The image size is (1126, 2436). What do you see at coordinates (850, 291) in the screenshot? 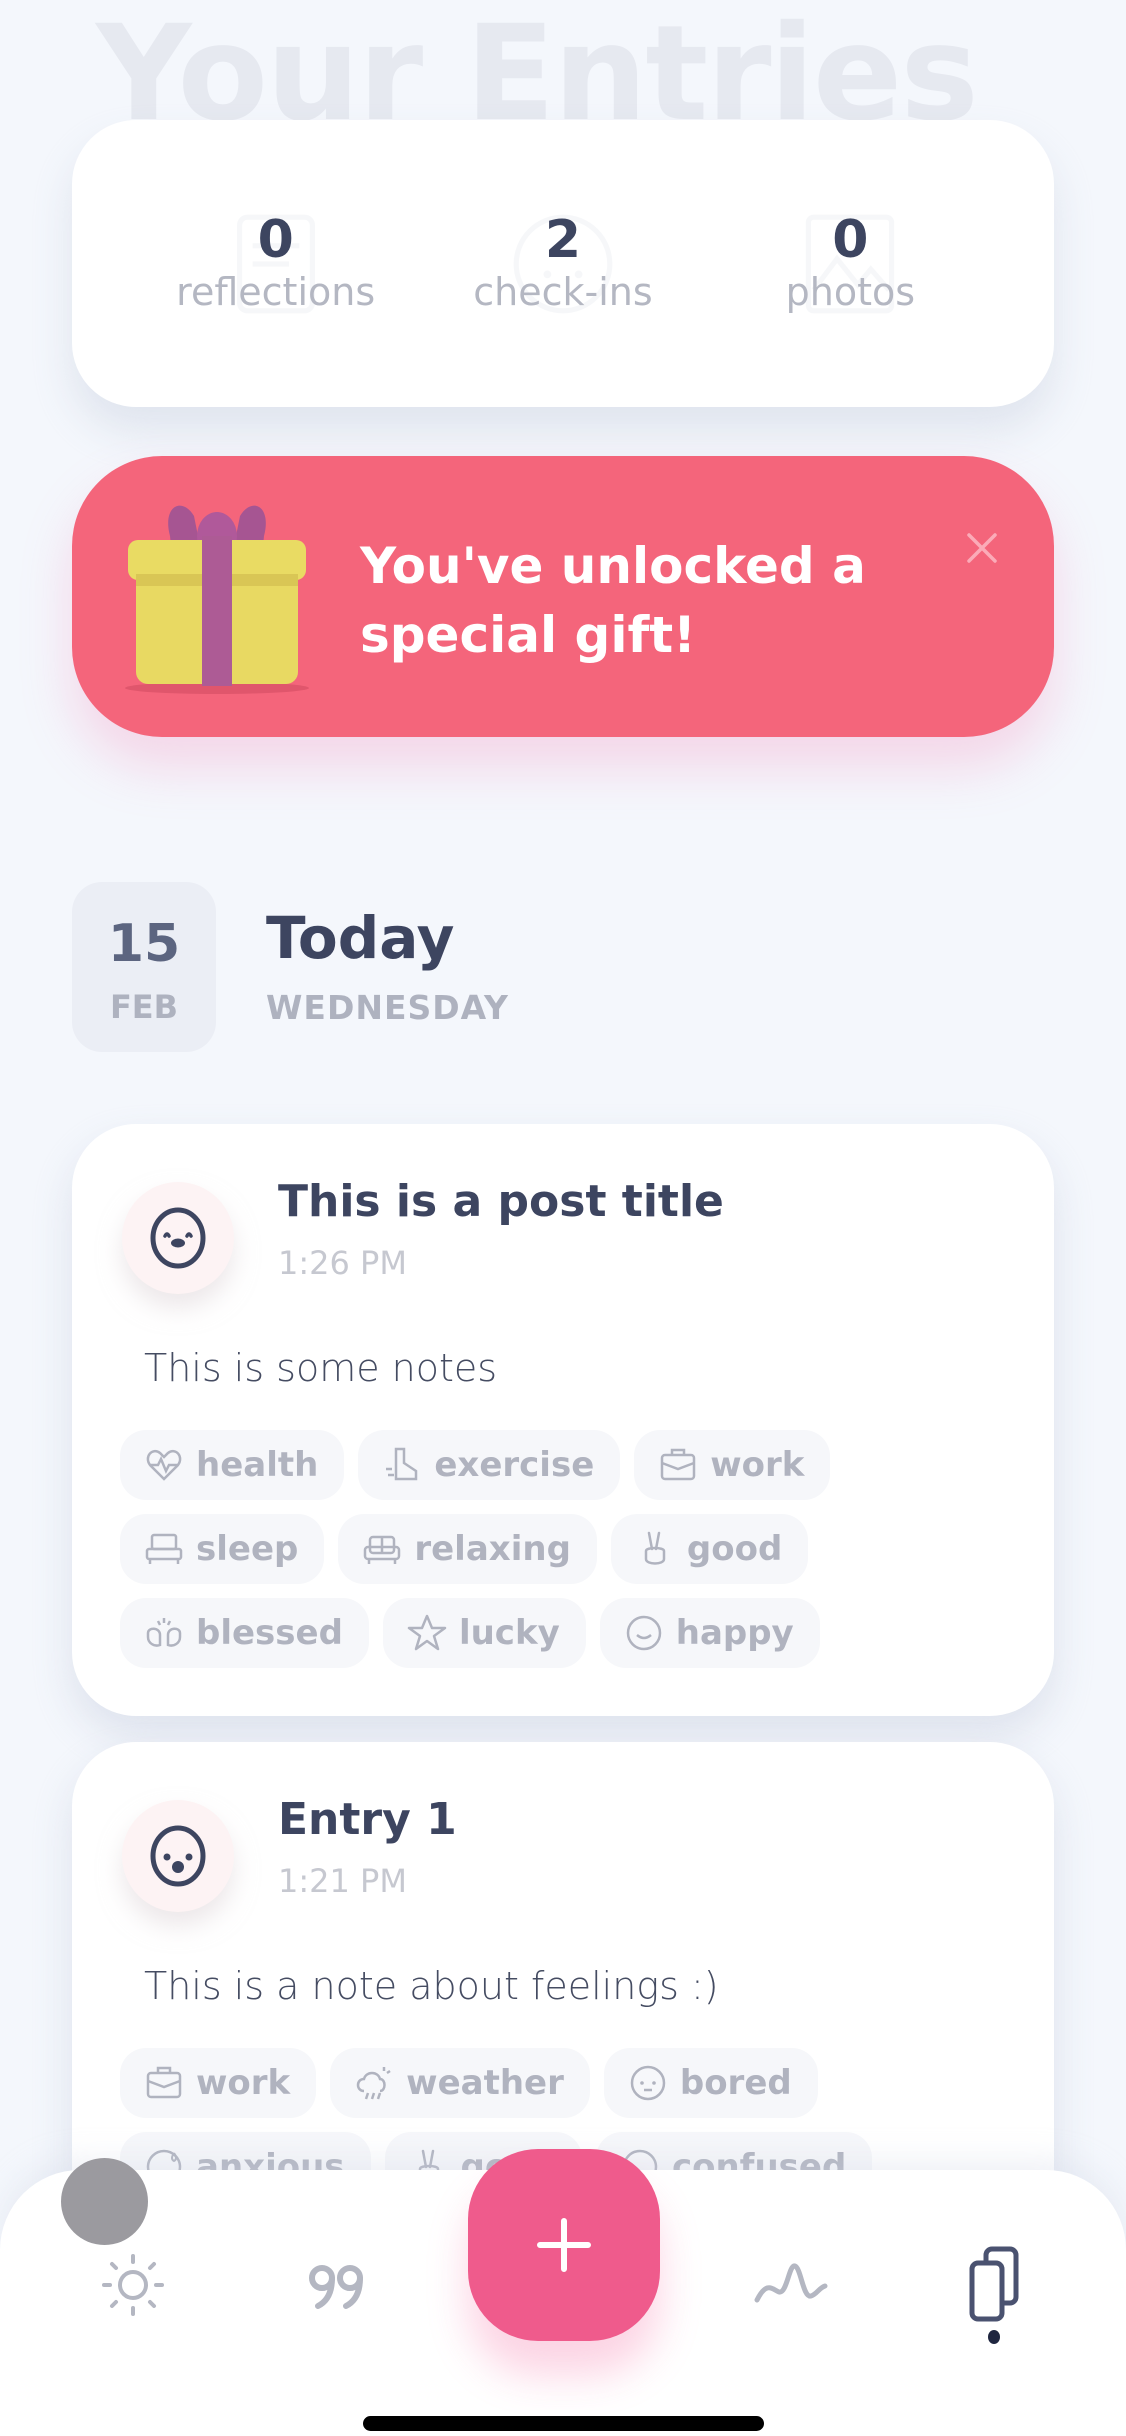
I see `stat-label: photos` at bounding box center [850, 291].